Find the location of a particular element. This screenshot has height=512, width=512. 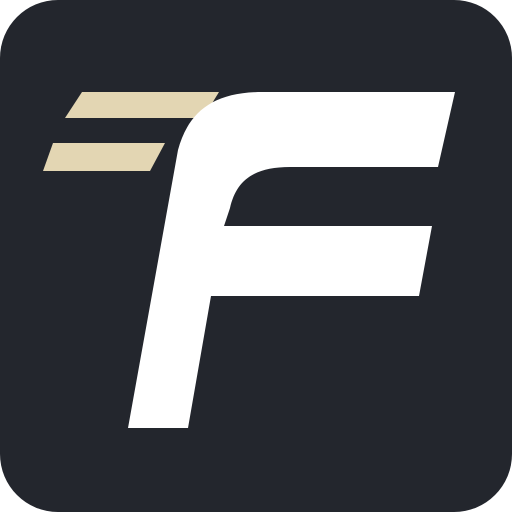

speed-line-top is located at coordinates (142, 105).